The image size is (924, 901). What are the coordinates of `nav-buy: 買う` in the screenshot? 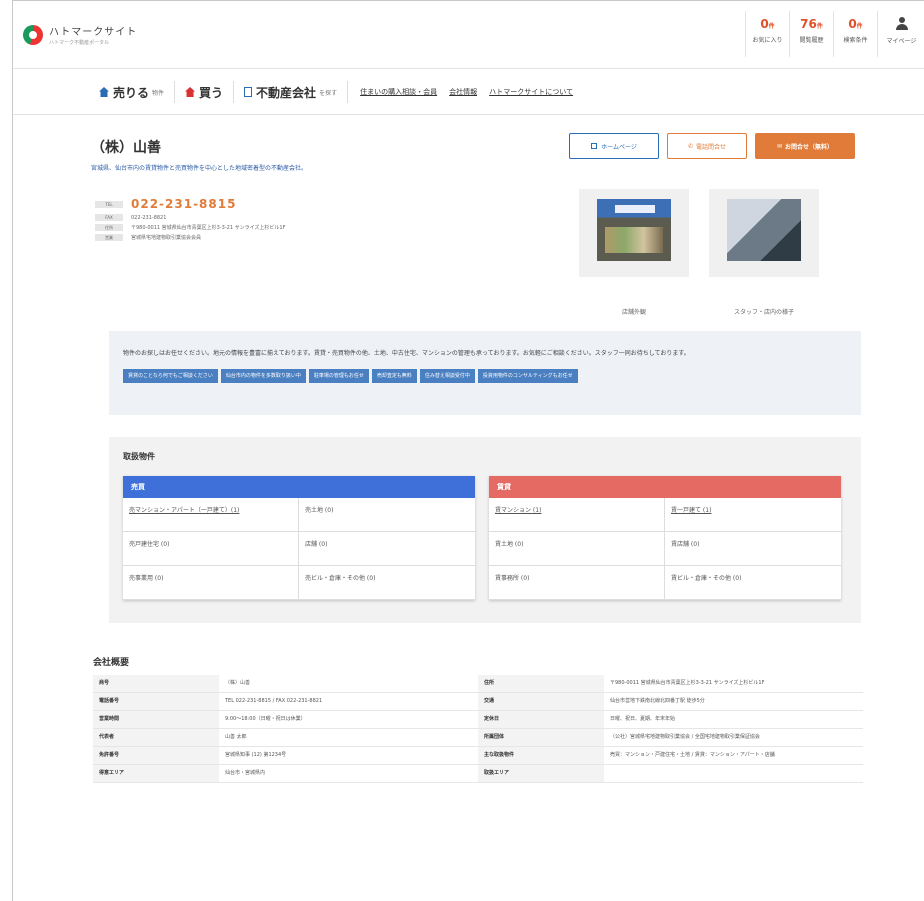 It's located at (205, 92).